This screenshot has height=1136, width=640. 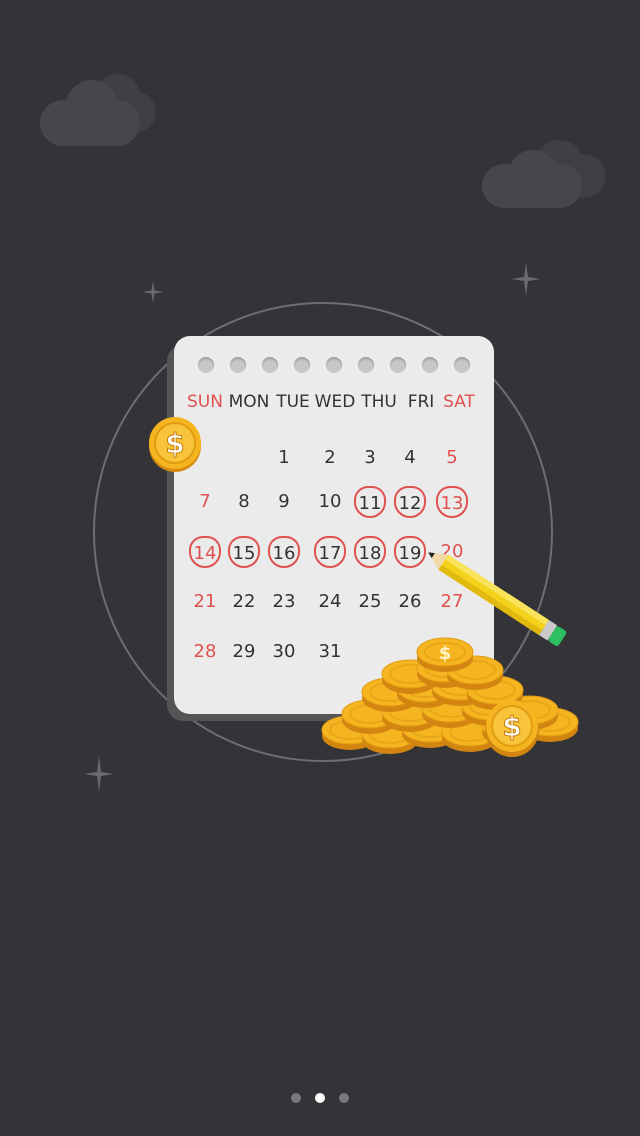 I want to click on cloud-right, so click(x=547, y=175).